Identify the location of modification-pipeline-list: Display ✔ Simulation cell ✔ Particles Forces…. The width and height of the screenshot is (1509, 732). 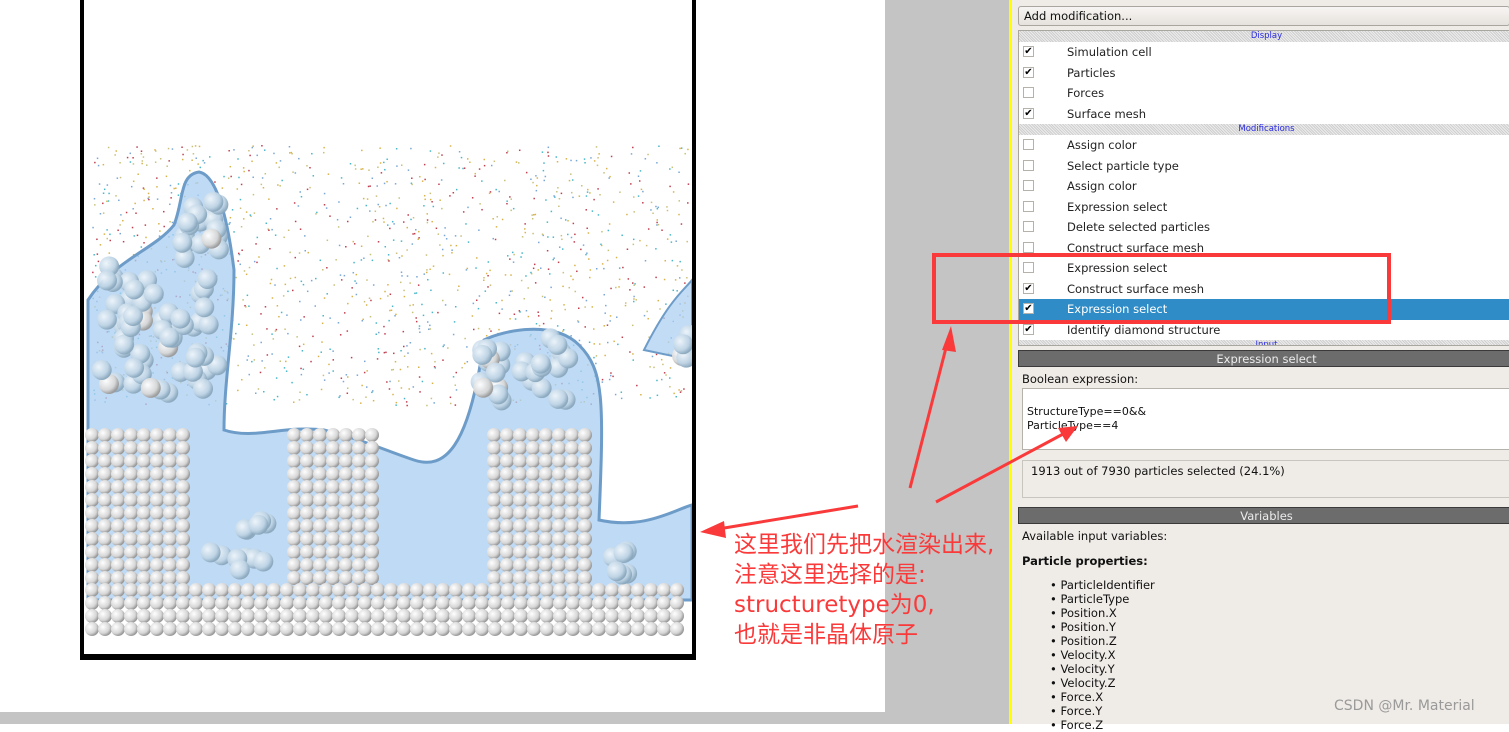
(1263, 188).